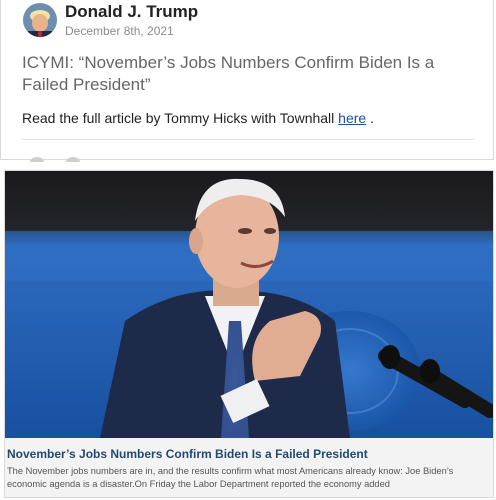 The height and width of the screenshot is (500, 496). What do you see at coordinates (119, 31) in the screenshot?
I see `post-date: December 8th, 2021` at bounding box center [119, 31].